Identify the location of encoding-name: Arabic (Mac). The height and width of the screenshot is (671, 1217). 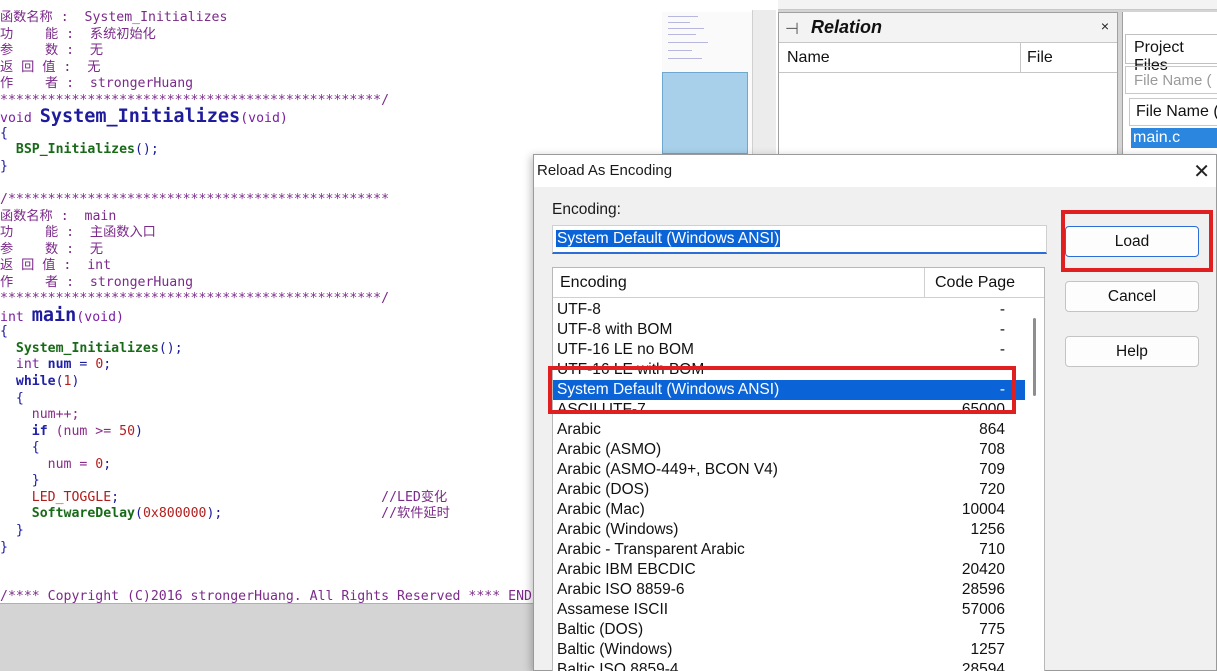
(601, 509).